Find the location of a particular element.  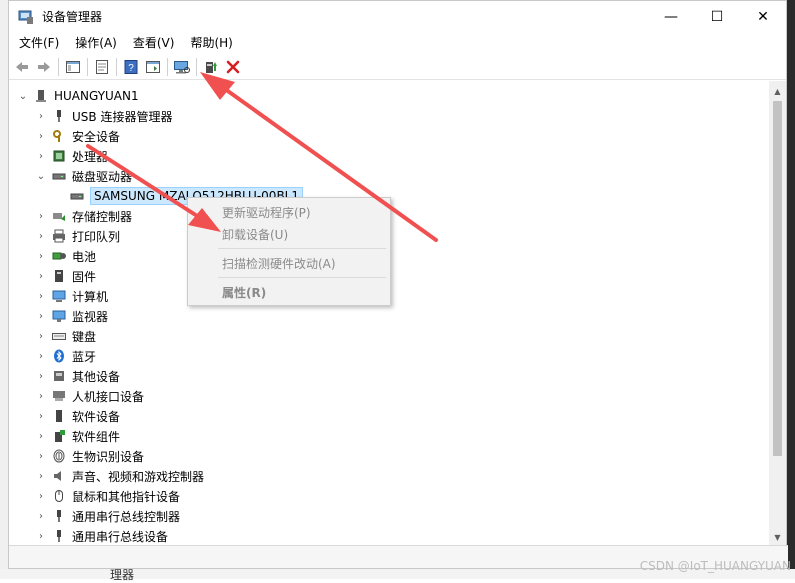

minimize-button: — is located at coordinates (671, 16).